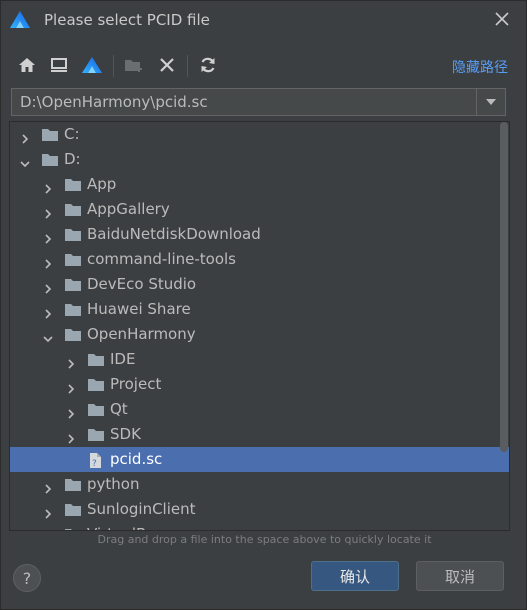 Image resolution: width=527 pixels, height=610 pixels. Describe the element at coordinates (161, 259) in the screenshot. I see `tree-item-label: command-line-tools` at that location.